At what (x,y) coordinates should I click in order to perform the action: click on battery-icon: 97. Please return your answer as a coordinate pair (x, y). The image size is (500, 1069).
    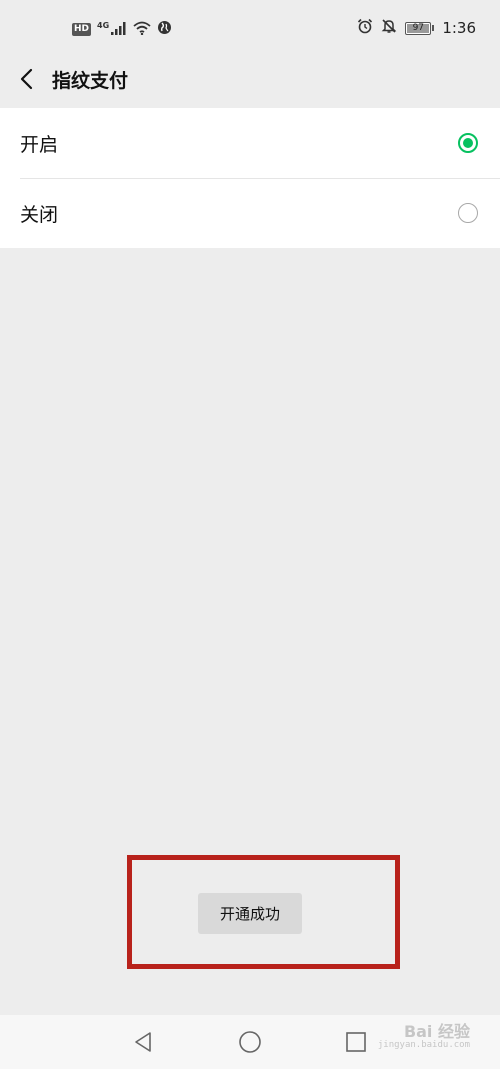
    Looking at the image, I should click on (418, 28).